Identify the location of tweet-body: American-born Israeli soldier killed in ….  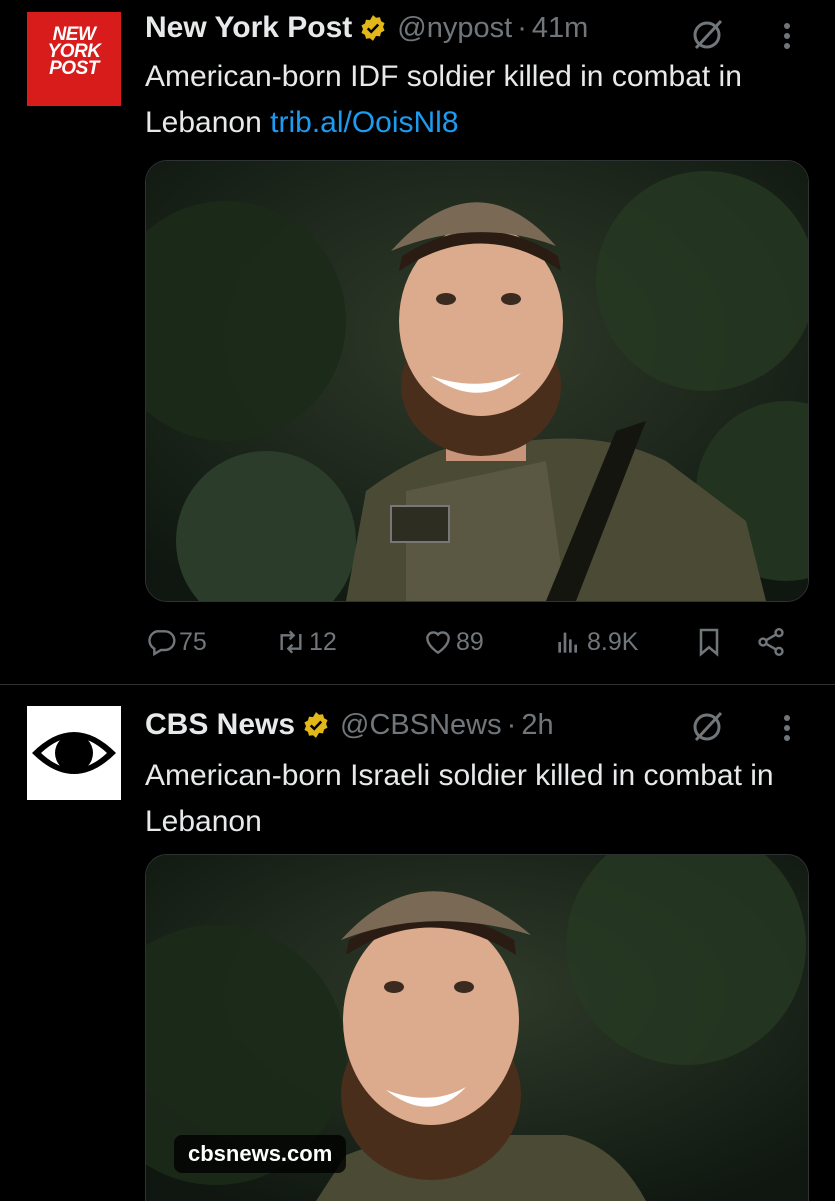
(459, 798).